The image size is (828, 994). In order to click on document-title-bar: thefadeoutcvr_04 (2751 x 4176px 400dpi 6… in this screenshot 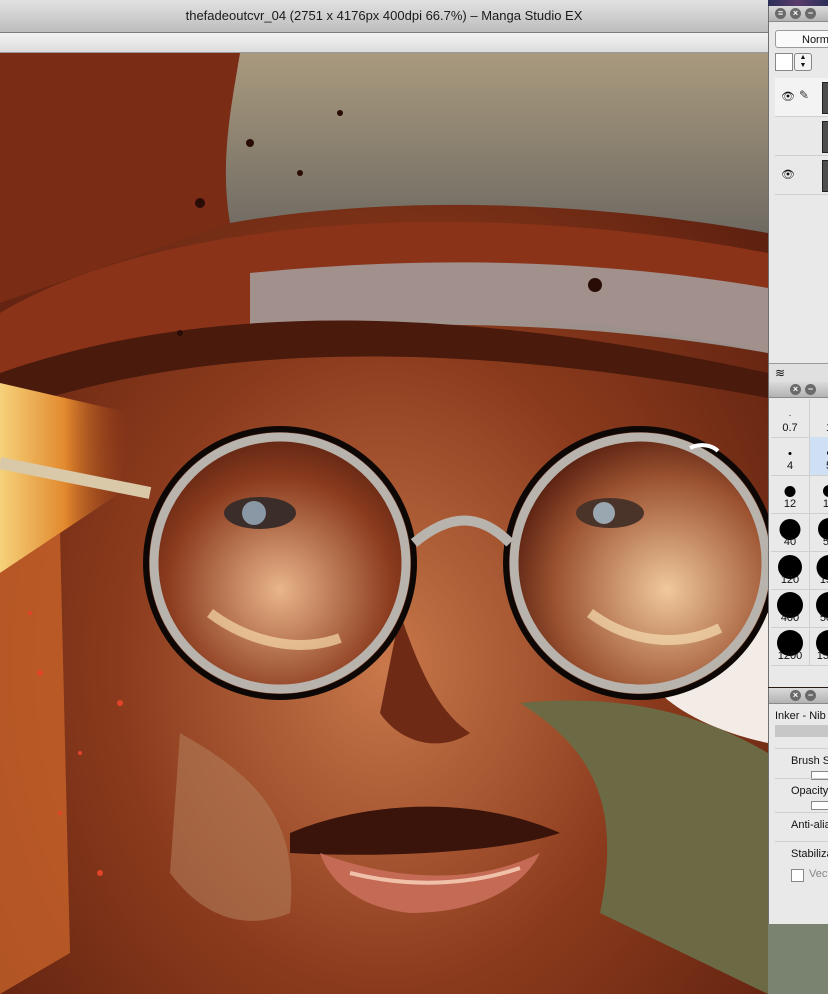, I will do `click(384, 16)`.